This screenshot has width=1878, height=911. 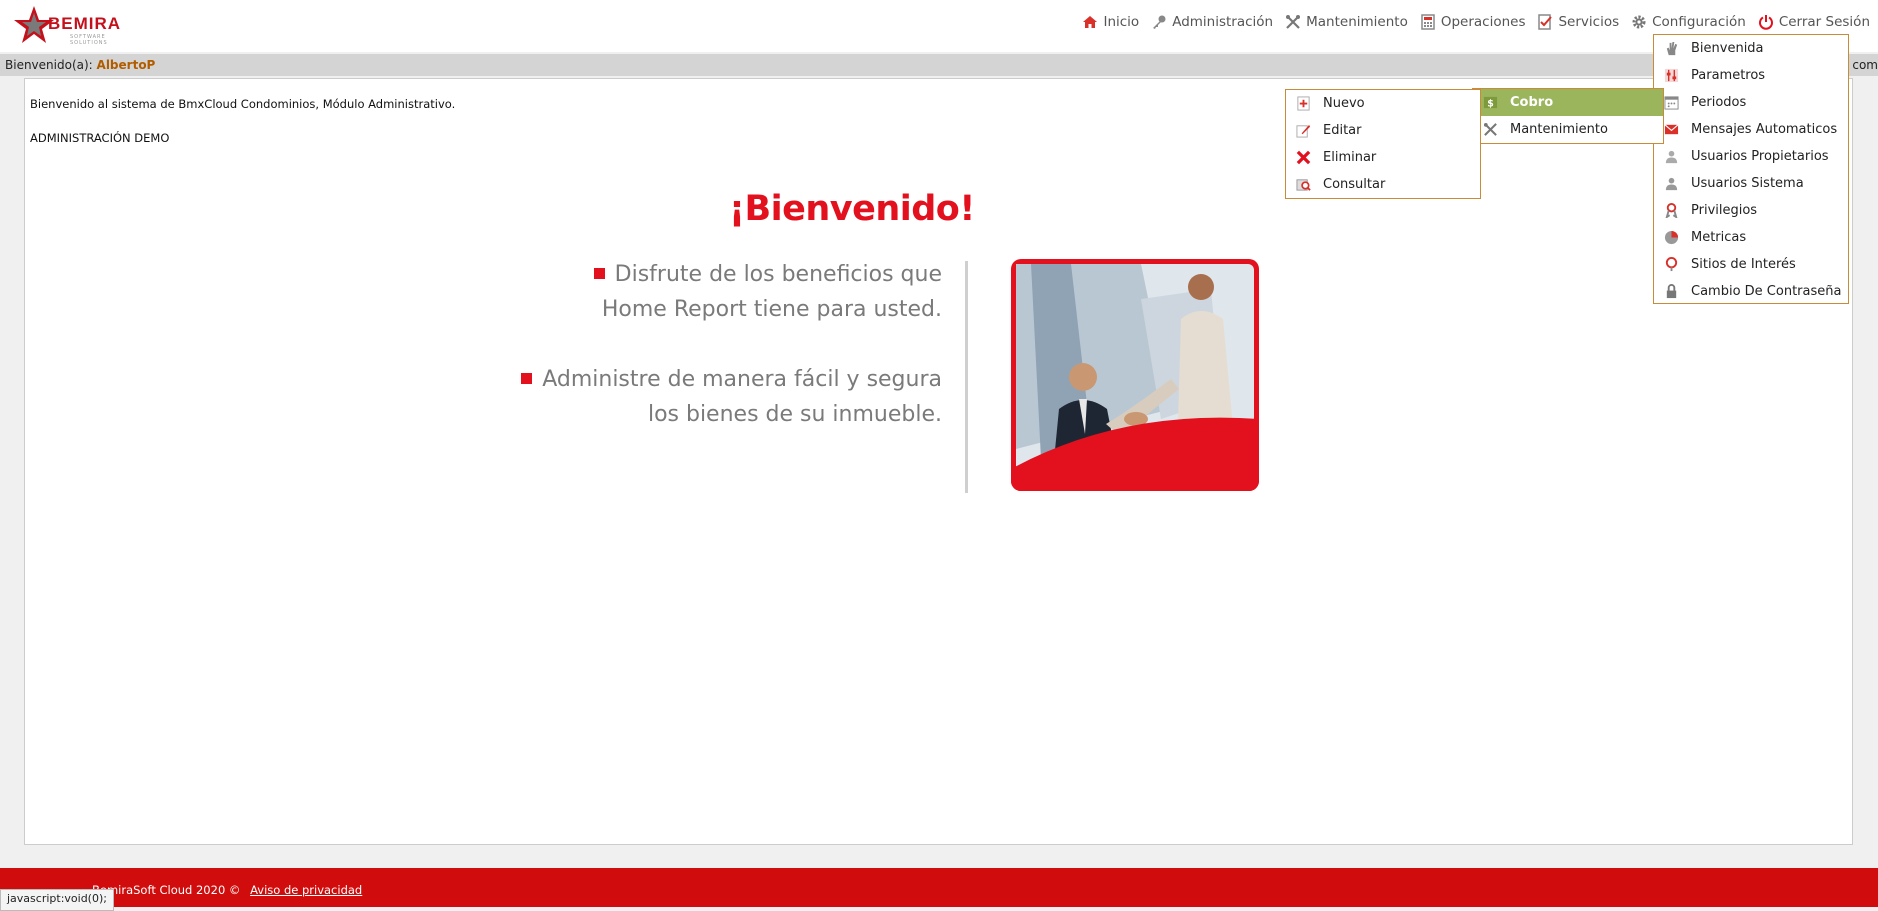 I want to click on menu-label: Mensajes Automaticos, so click(x=1764, y=129).